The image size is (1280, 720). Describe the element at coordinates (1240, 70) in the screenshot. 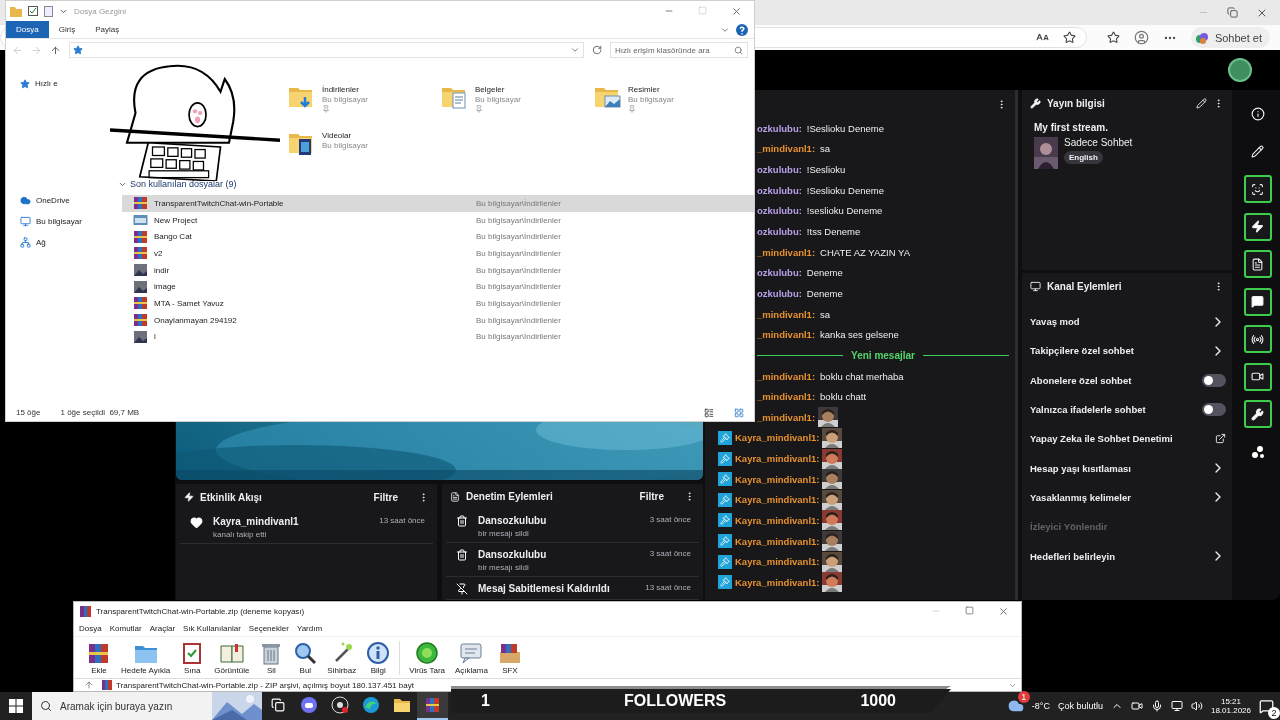

I see `avatar` at that location.